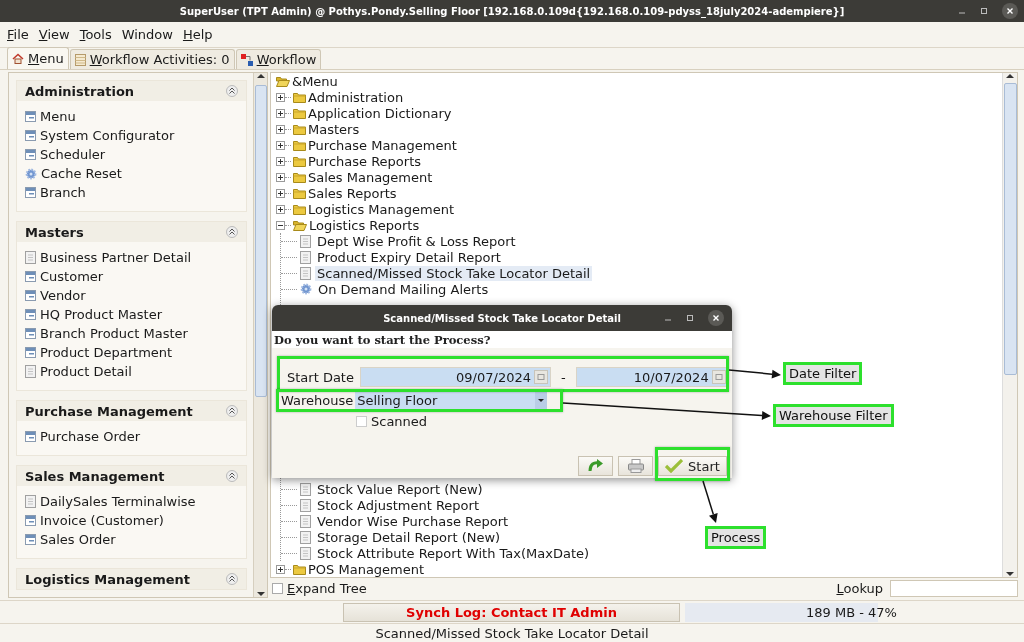 The width and height of the screenshot is (1024, 642). What do you see at coordinates (356, 97) in the screenshot?
I see `tree-item: Administration` at bounding box center [356, 97].